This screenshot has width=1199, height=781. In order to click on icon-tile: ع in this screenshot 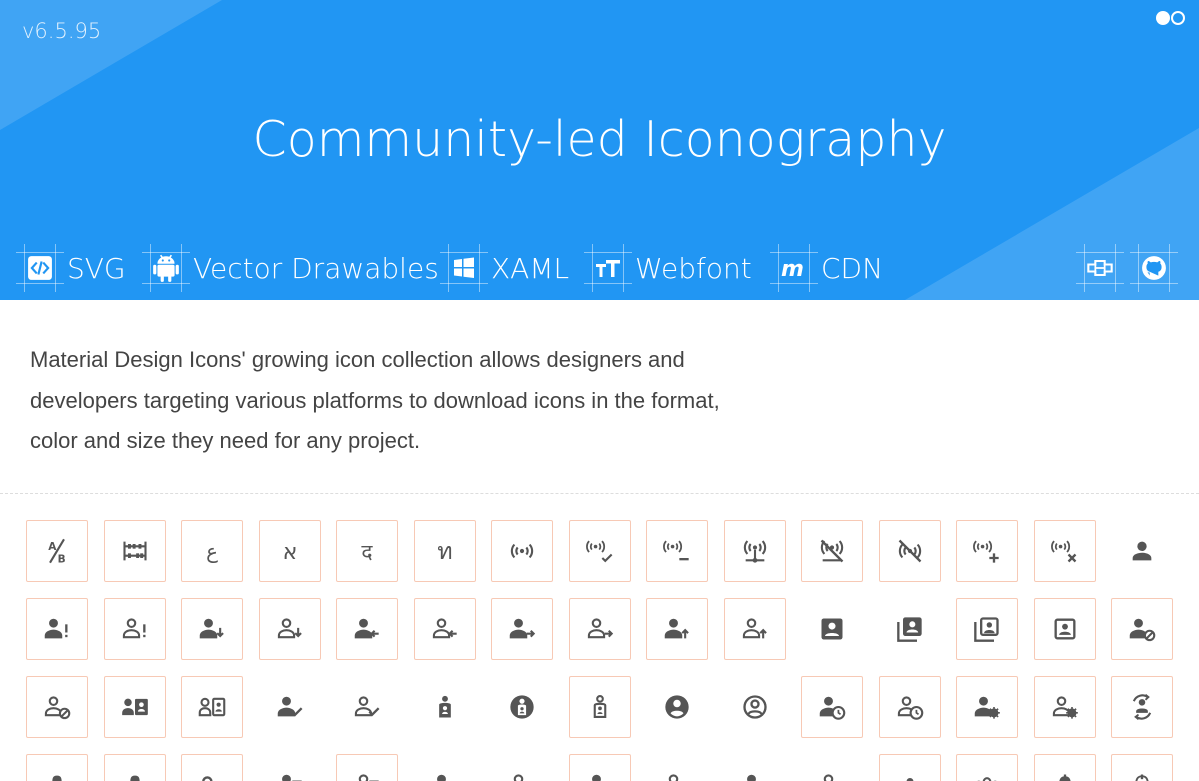, I will do `click(212, 551)`.